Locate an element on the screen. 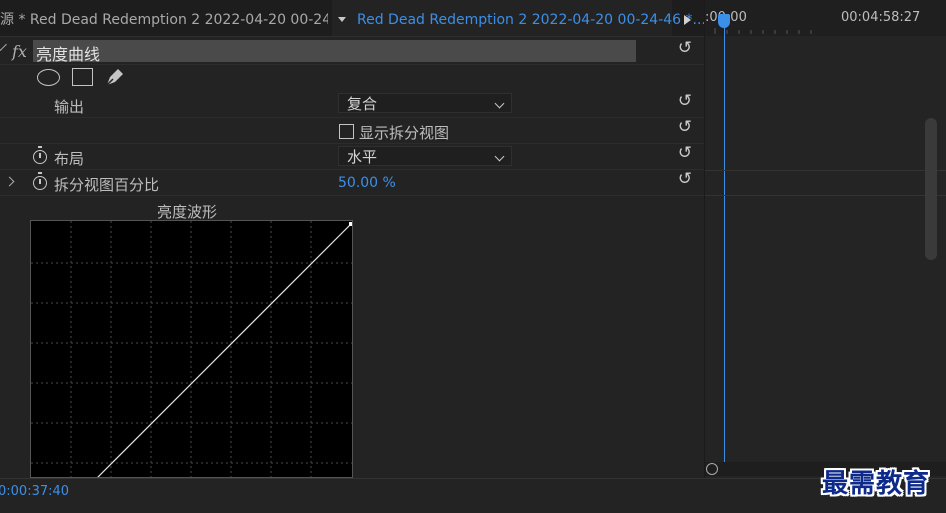  effect-name-bar: 亮度曲线 is located at coordinates (334, 52).